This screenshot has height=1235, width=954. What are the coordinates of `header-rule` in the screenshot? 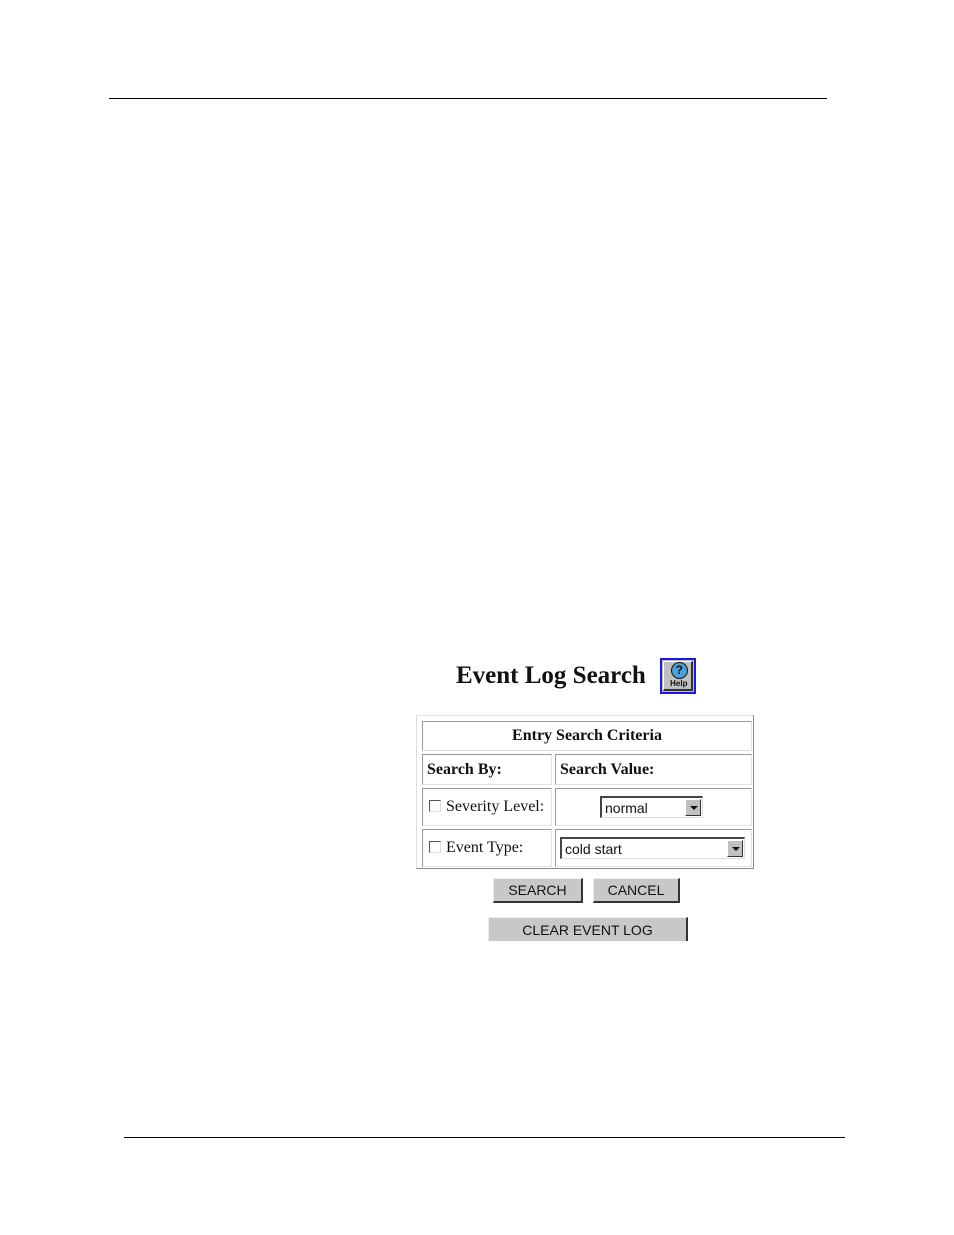 It's located at (468, 98).